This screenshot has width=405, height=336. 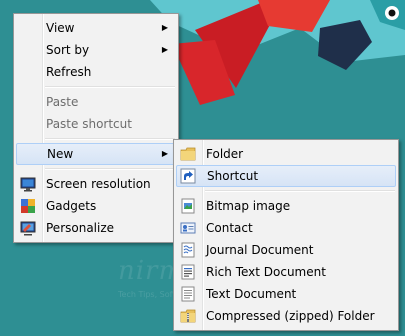 I want to click on screen-resolution-icon, so click(x=28, y=184).